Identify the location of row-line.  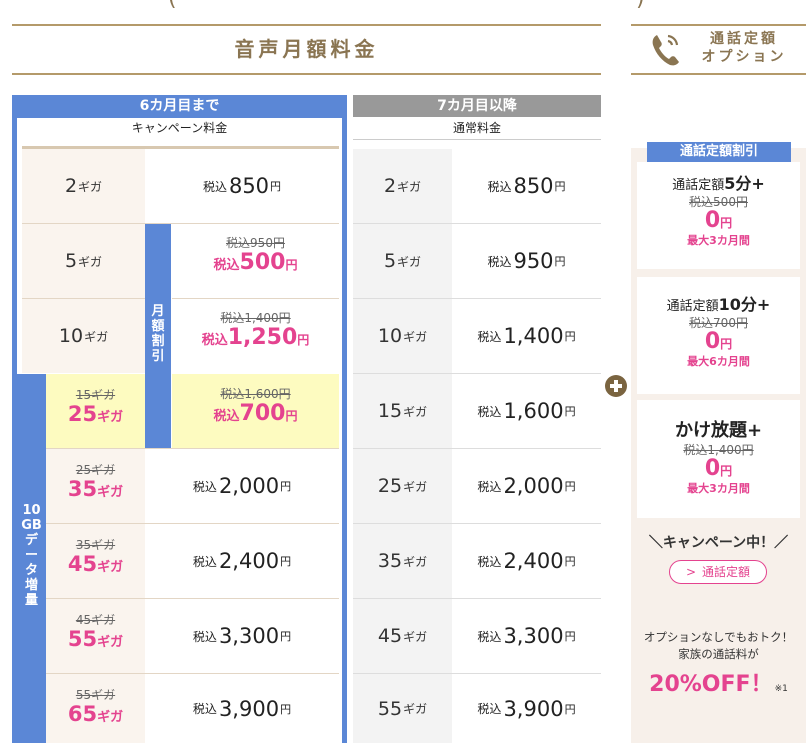
(255, 298).